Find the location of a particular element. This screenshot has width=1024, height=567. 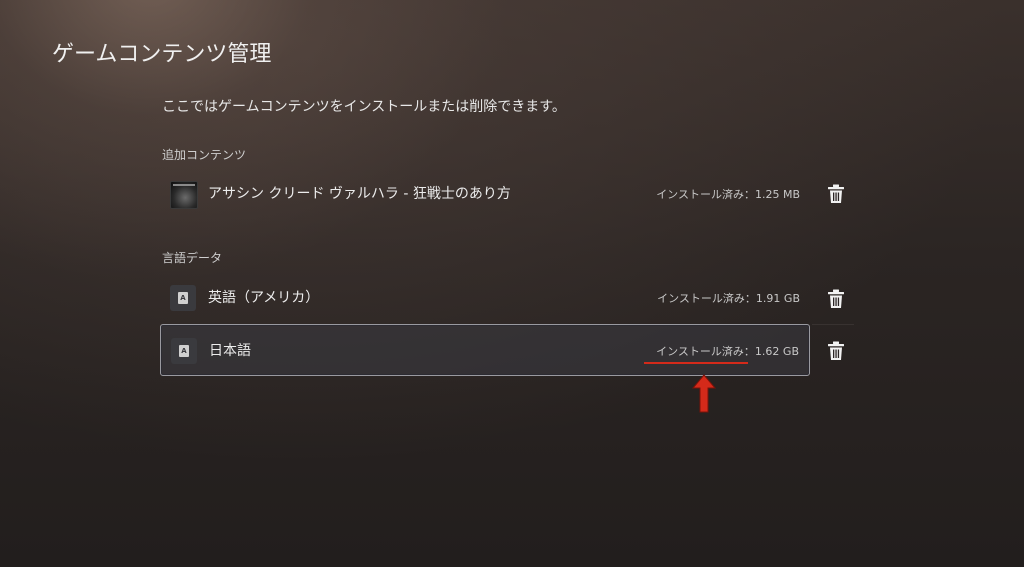

annotation-underline is located at coordinates (696, 363).